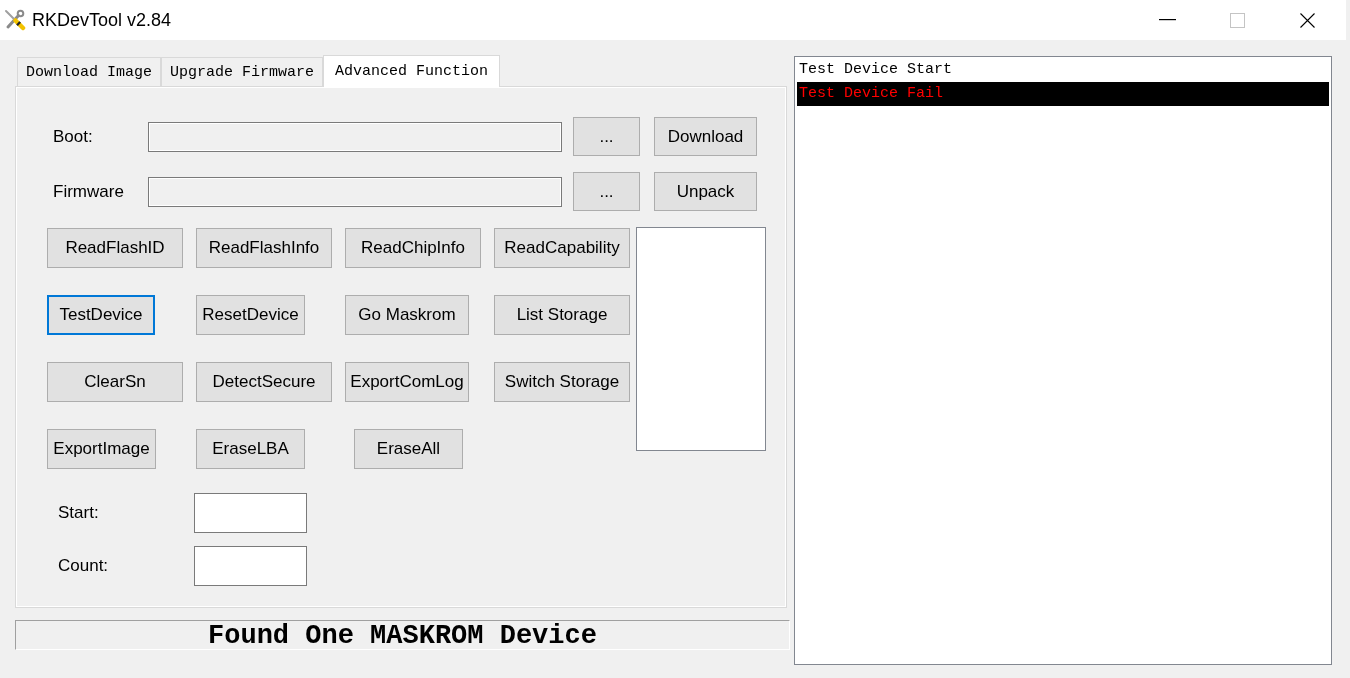  Describe the element at coordinates (407, 315) in the screenshot. I see `function-button: Go Maskrom` at that location.